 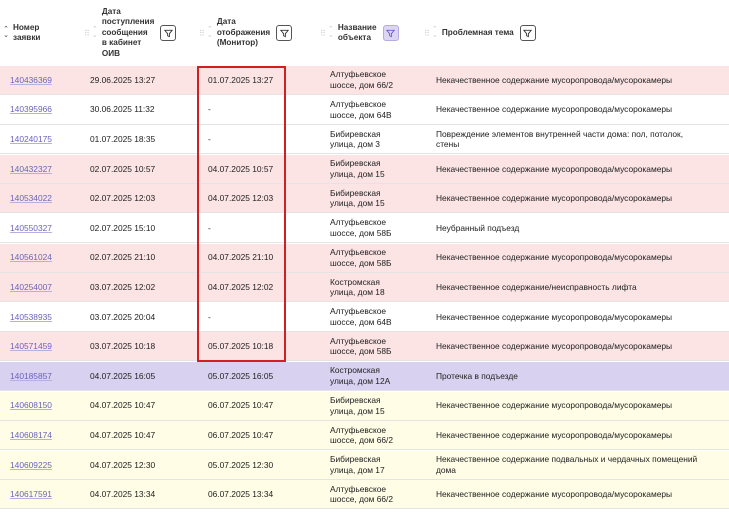 What do you see at coordinates (31, 139) in the screenshot?
I see `request-number-link: 140240175` at bounding box center [31, 139].